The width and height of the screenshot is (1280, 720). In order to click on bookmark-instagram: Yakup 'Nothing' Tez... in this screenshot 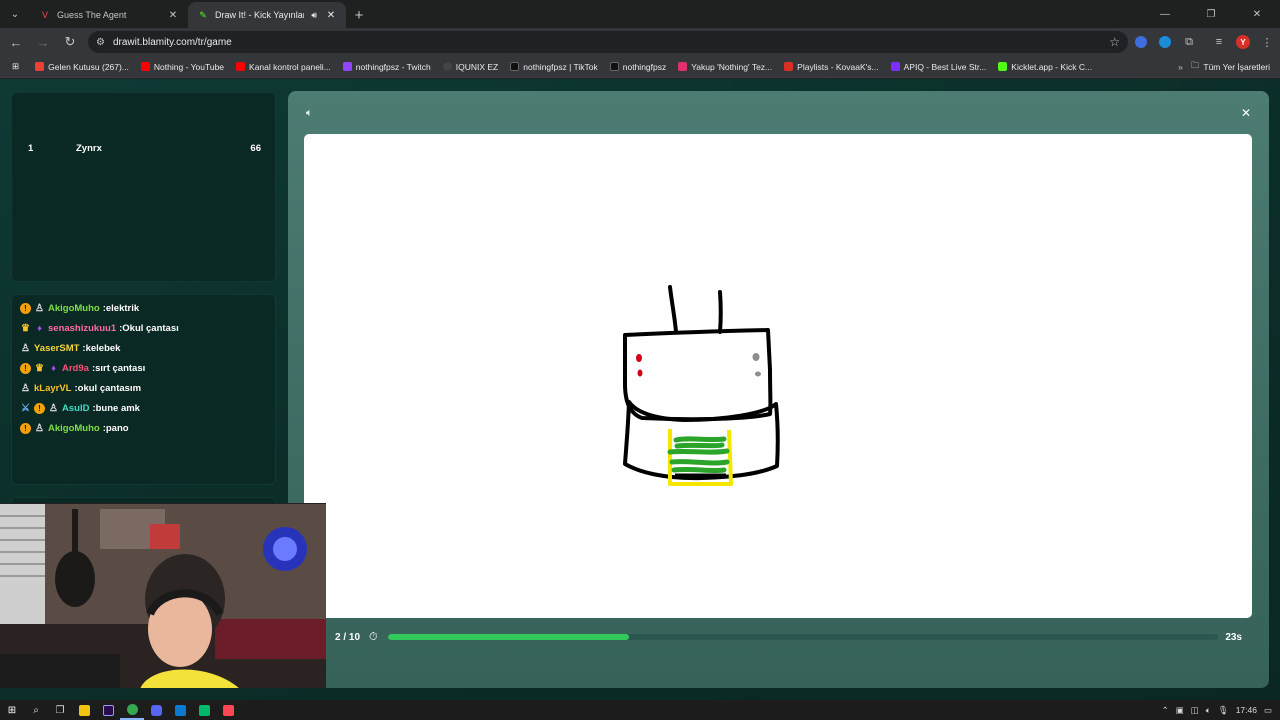, I will do `click(725, 67)`.